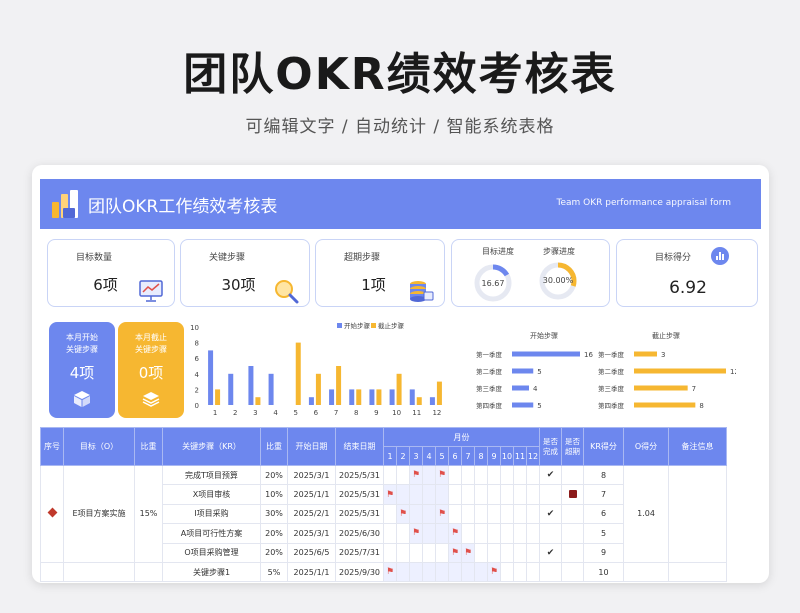 This screenshot has width=800, height=613. What do you see at coordinates (687, 273) in the screenshot?
I see `stat-goal-score: 目标得分 6.92` at bounding box center [687, 273].